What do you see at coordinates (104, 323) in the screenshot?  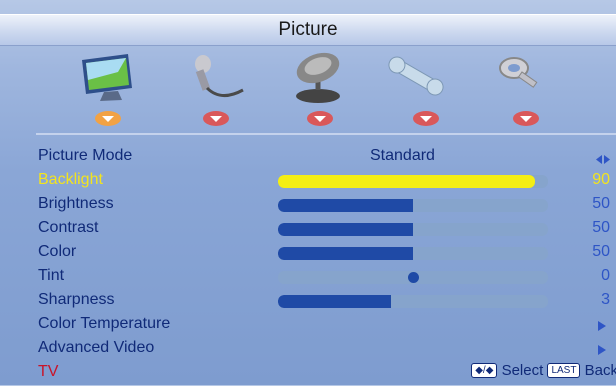 I see `menu-item-label: Color Temperature` at bounding box center [104, 323].